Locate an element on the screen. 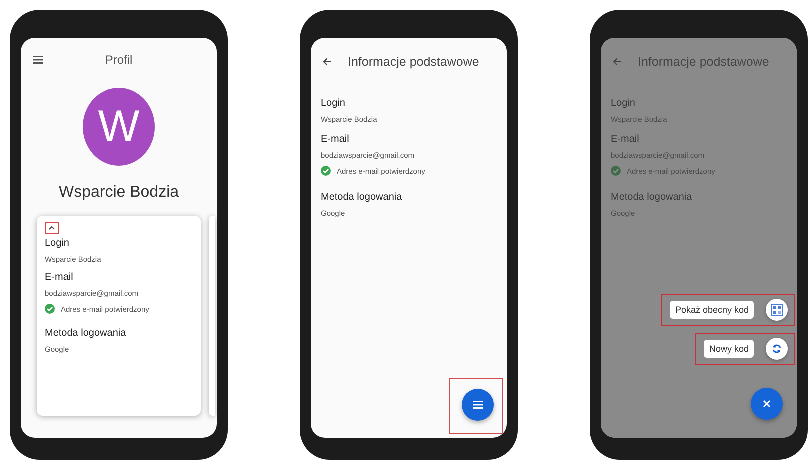 The width and height of the screenshot is (812, 468). menu-button is located at coordinates (38, 60).